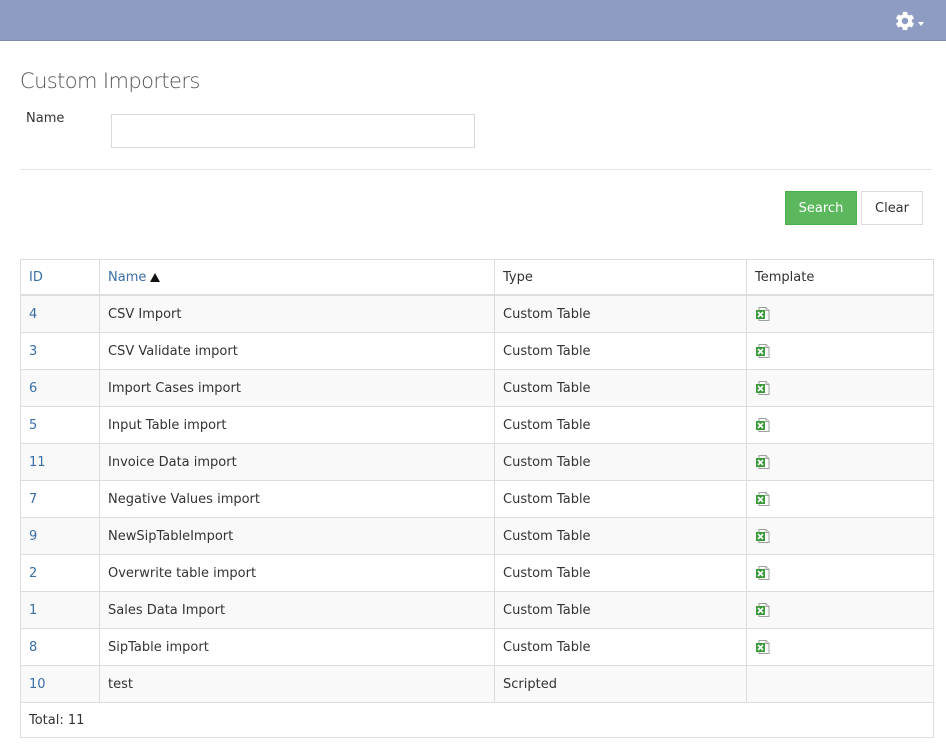 The image size is (946, 747). I want to click on table-row: 2 Overwrite table import Custom Table, so click(477, 573).